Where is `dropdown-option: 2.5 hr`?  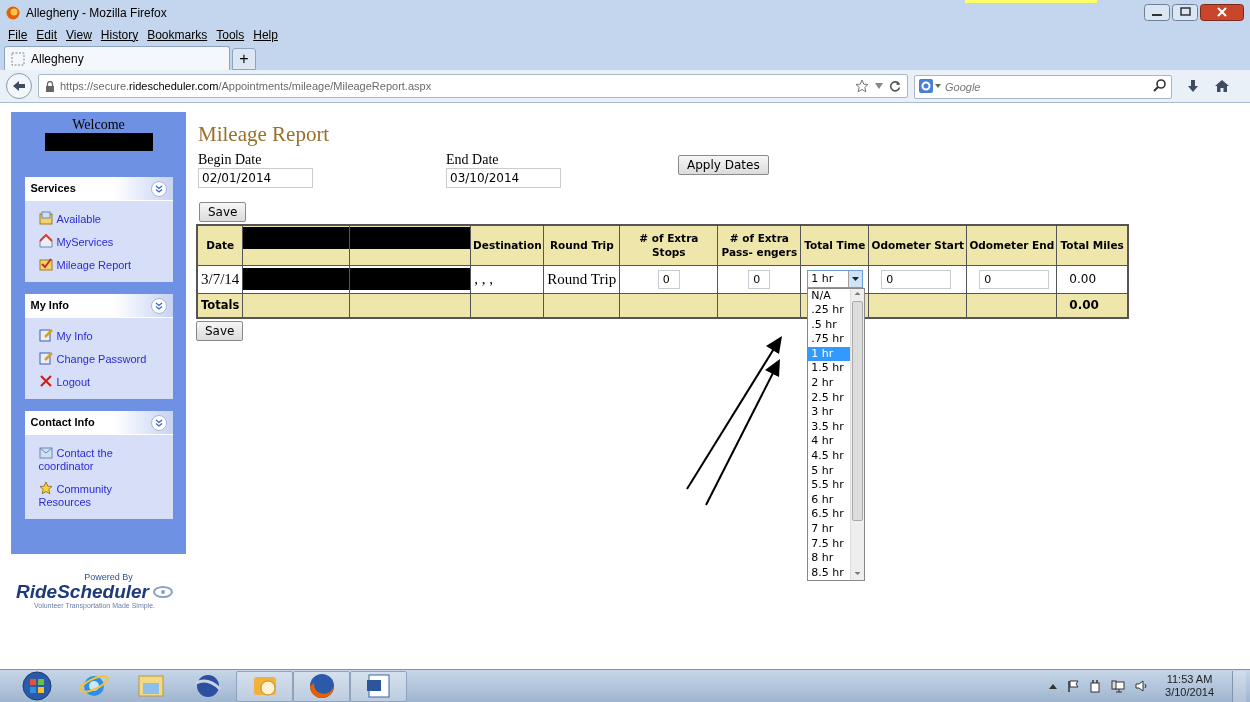 dropdown-option: 2.5 hr is located at coordinates (829, 398).